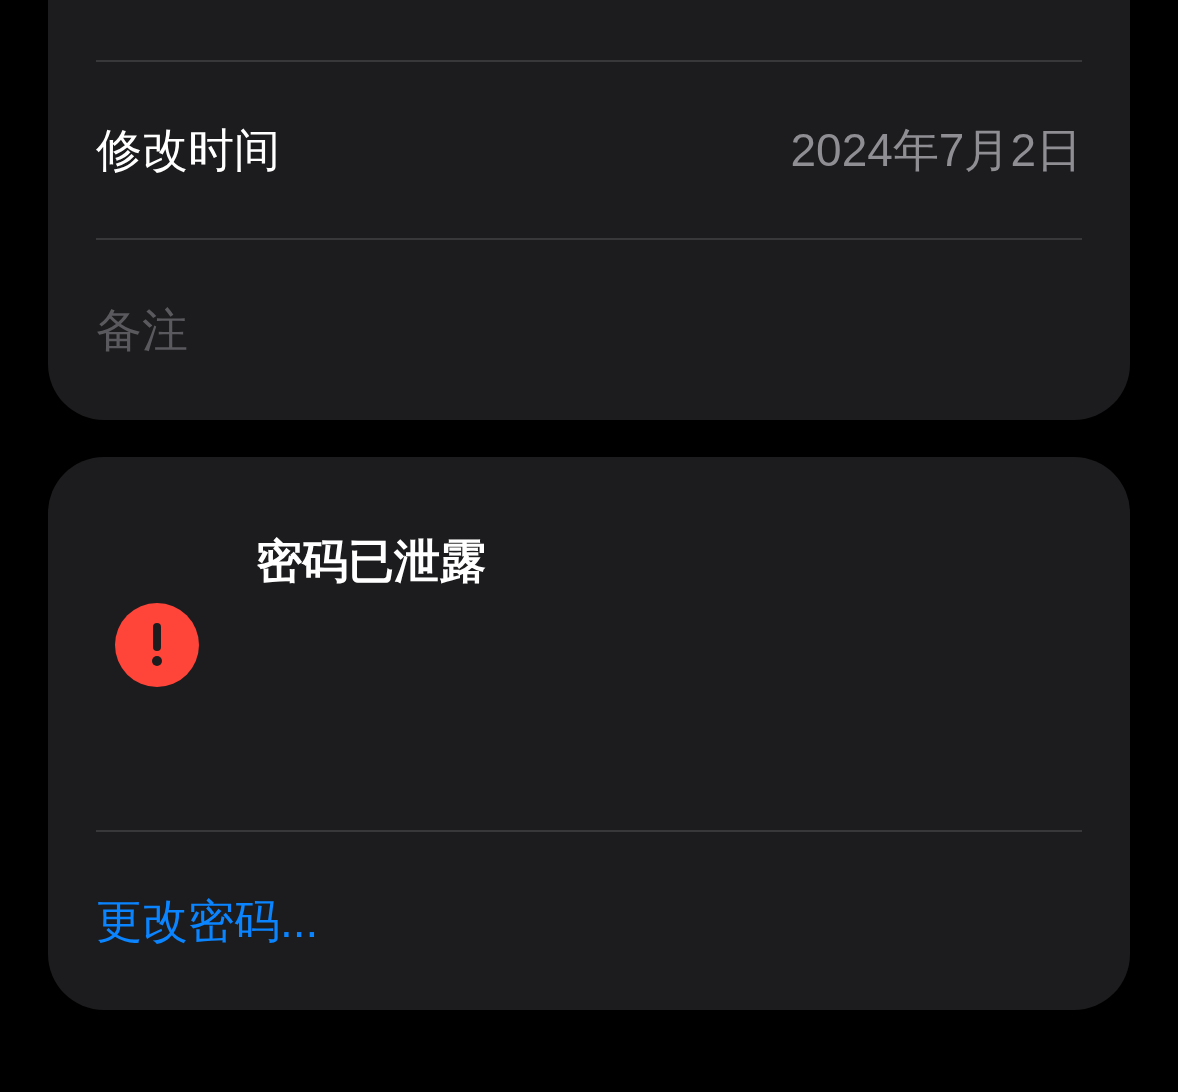 The width and height of the screenshot is (1178, 1092). What do you see at coordinates (188, 150) in the screenshot?
I see `row-label: 修改时间` at bounding box center [188, 150].